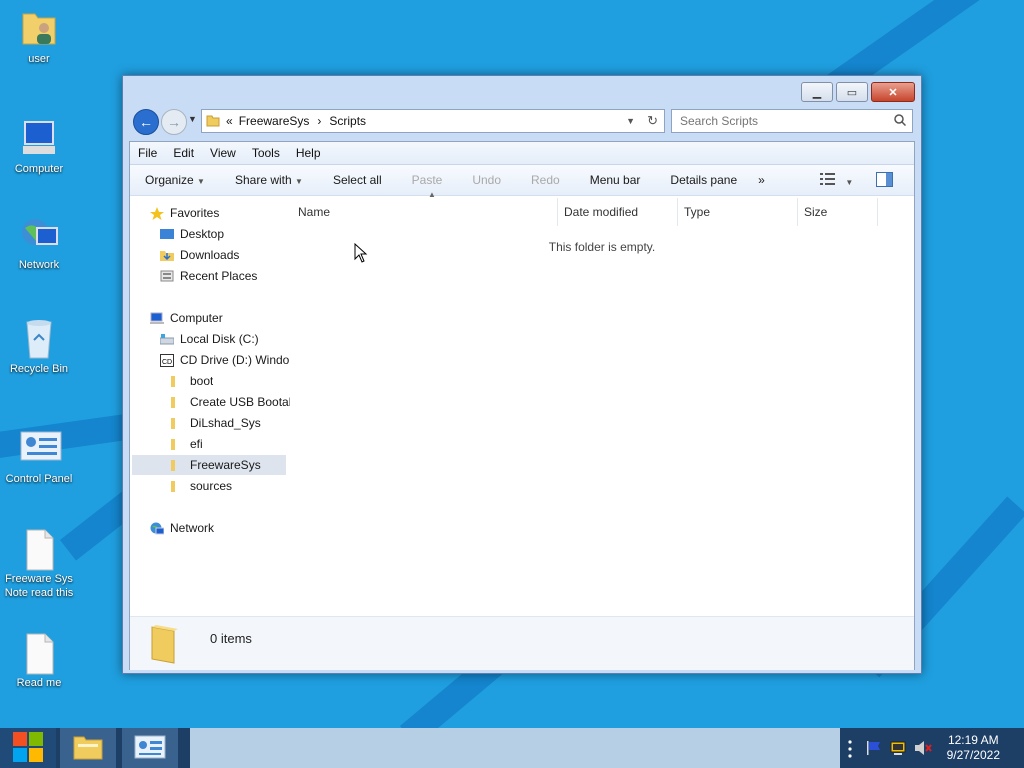  Describe the element at coordinates (266, 153) in the screenshot. I see `menu-tools: Tools` at that location.